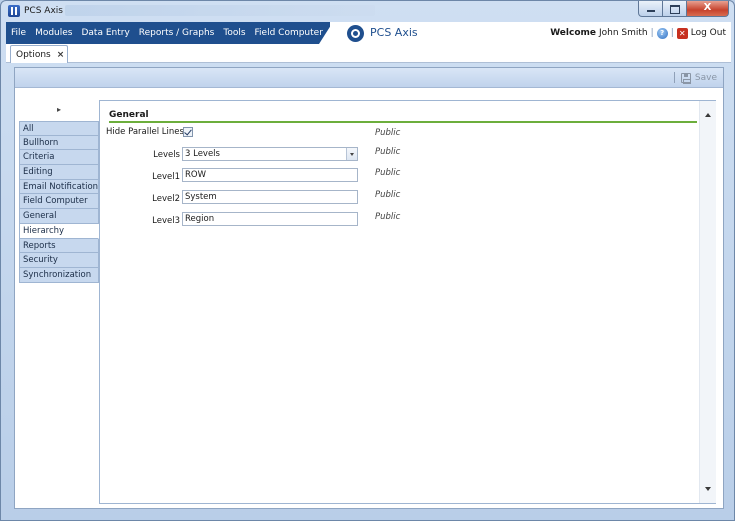 The height and width of the screenshot is (521, 735). Describe the element at coordinates (59, 109) in the screenshot. I see `collapse-arrow-icon: ▸` at that location.